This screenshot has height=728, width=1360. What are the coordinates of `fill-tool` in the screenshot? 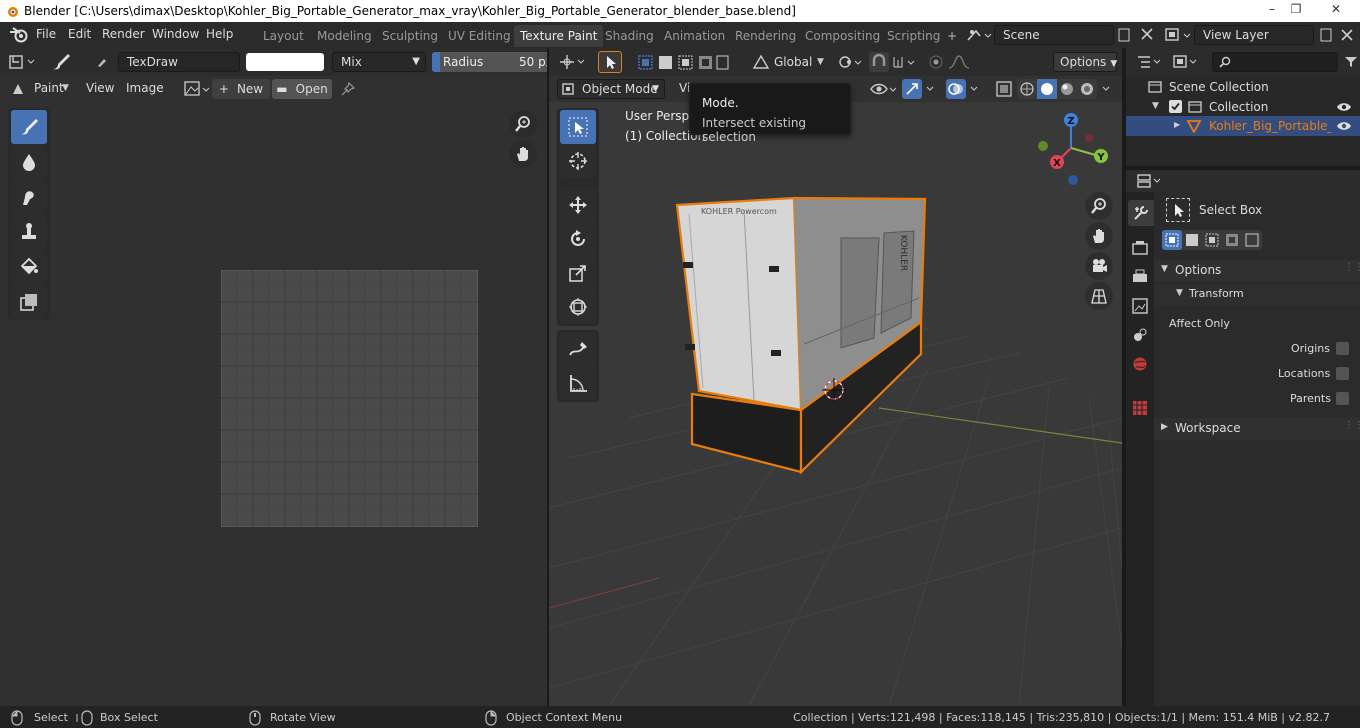 It's located at (29, 267).